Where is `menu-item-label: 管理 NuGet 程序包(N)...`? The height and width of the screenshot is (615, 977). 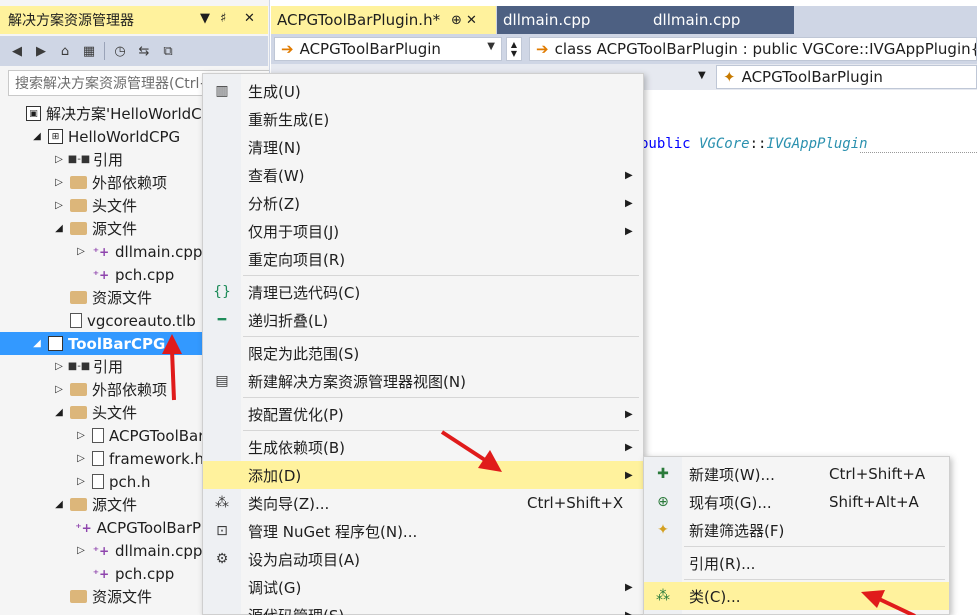
menu-item-label: 管理 NuGet 程序包(N)... is located at coordinates (333, 531).